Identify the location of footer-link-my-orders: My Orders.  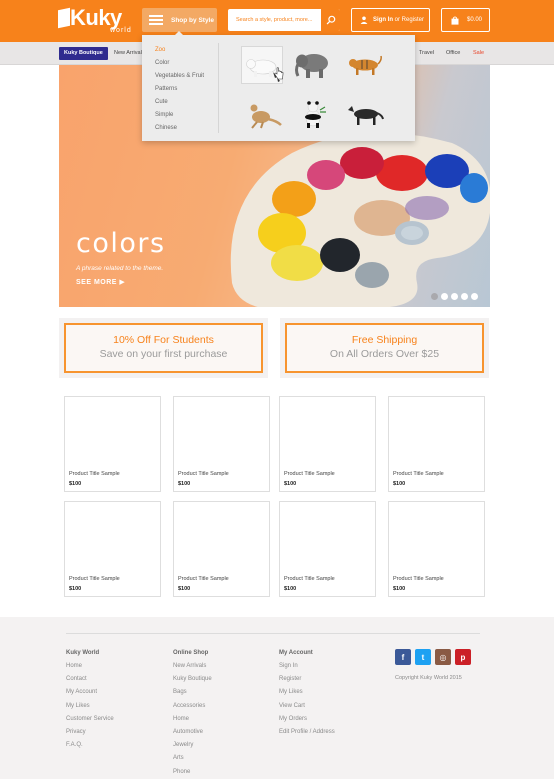
(307, 721).